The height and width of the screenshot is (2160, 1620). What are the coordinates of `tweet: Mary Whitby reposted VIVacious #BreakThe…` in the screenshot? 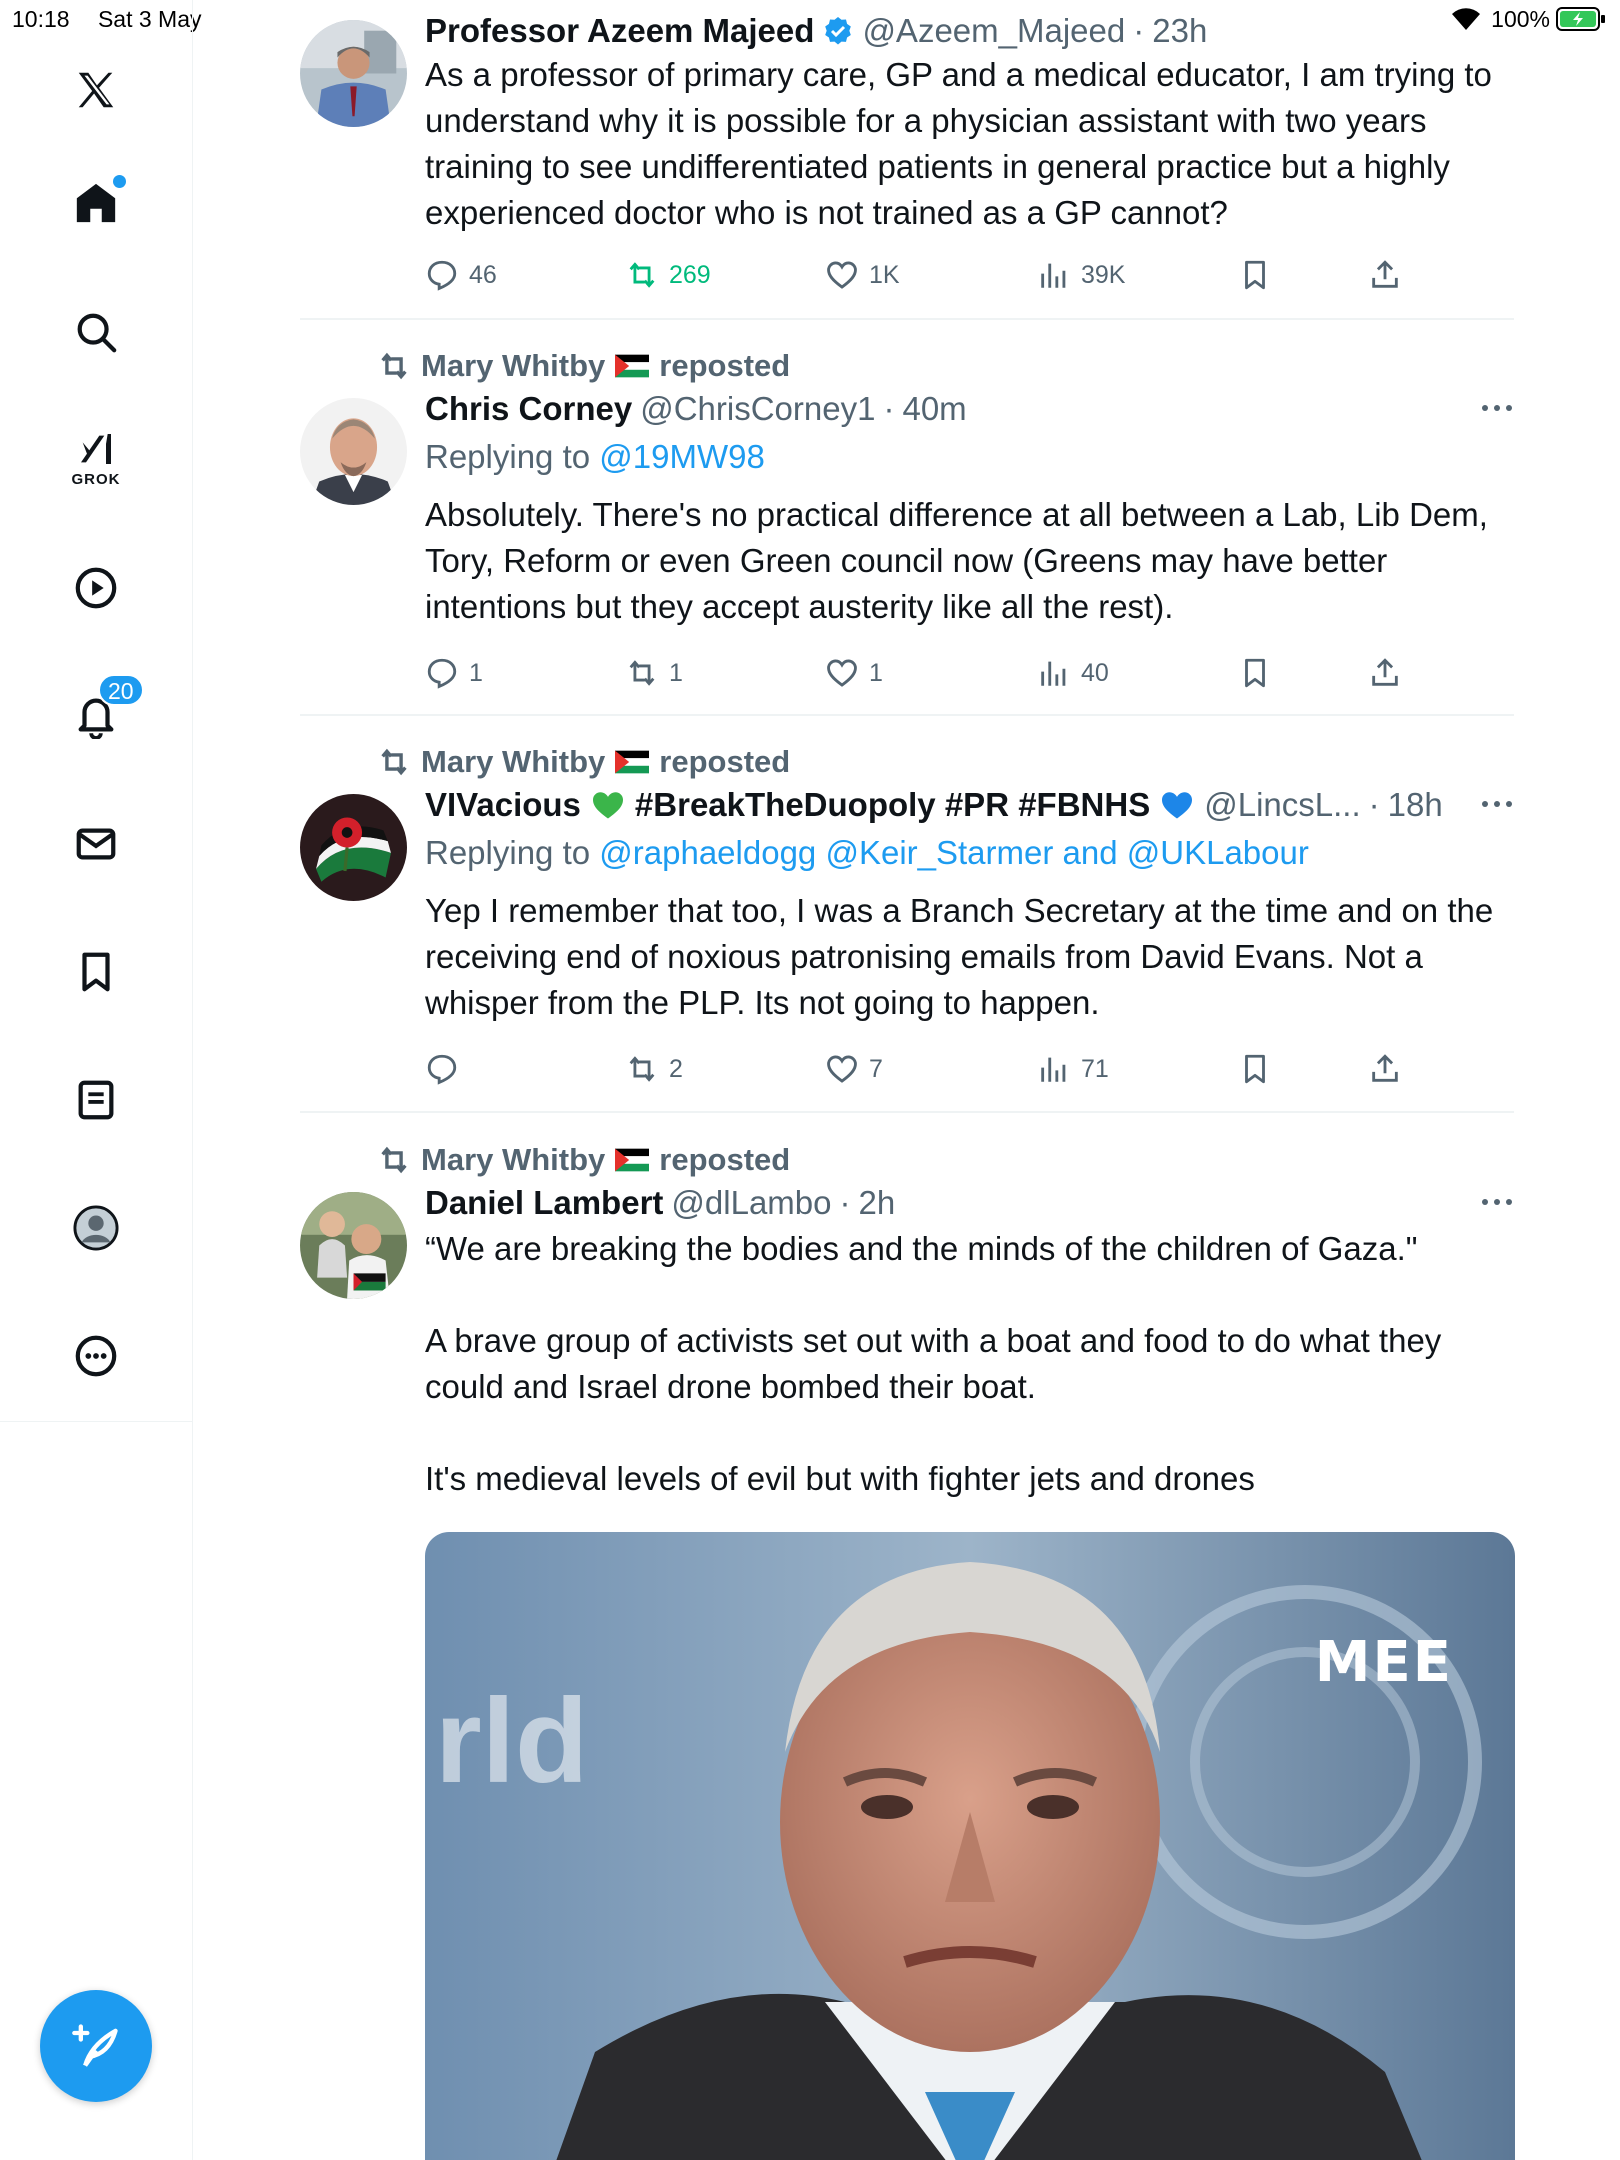 It's located at (907, 919).